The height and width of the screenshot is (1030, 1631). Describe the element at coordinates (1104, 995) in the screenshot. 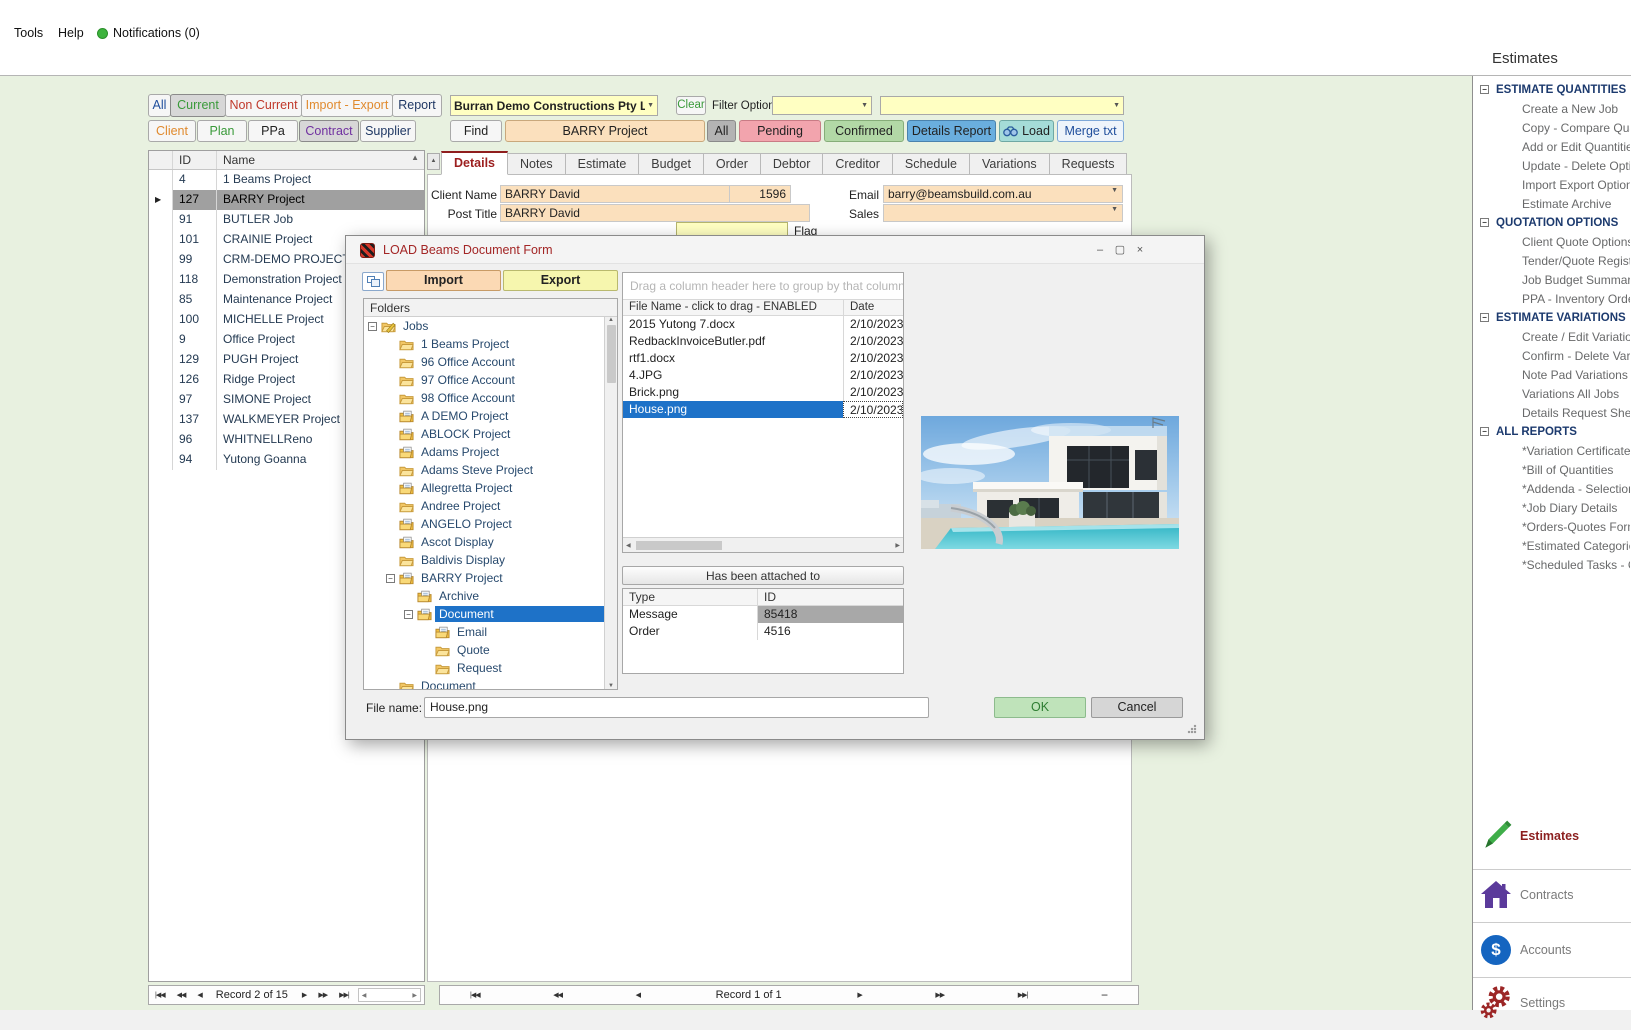

I see `collapse-navigator-icon: −` at that location.